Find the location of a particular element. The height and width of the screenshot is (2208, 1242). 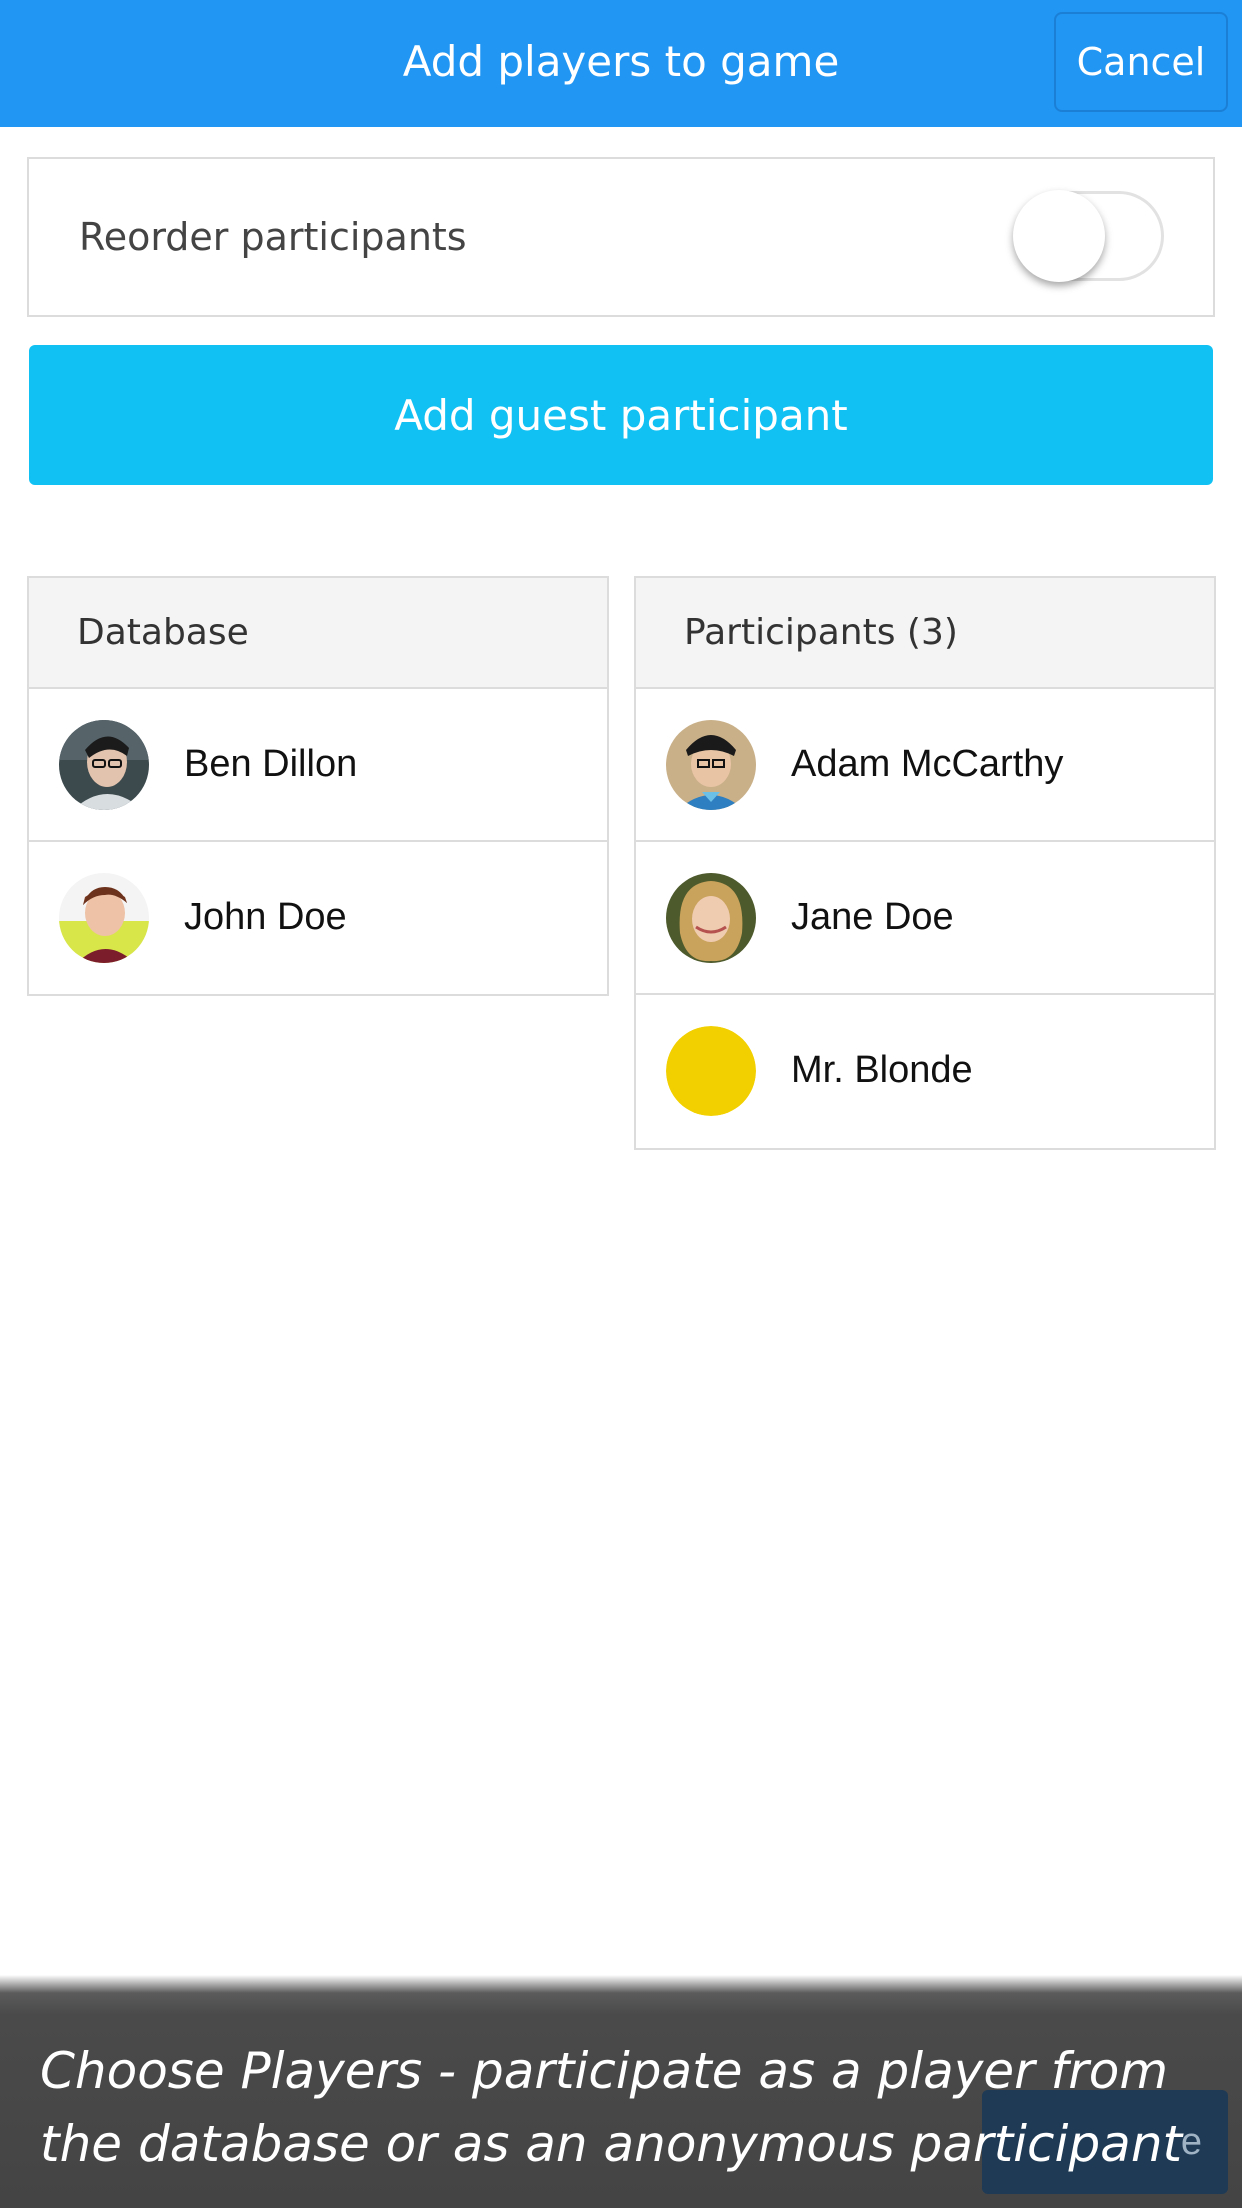

participant-row-mr-blonde: Mr. Blonde is located at coordinates (925, 1071).